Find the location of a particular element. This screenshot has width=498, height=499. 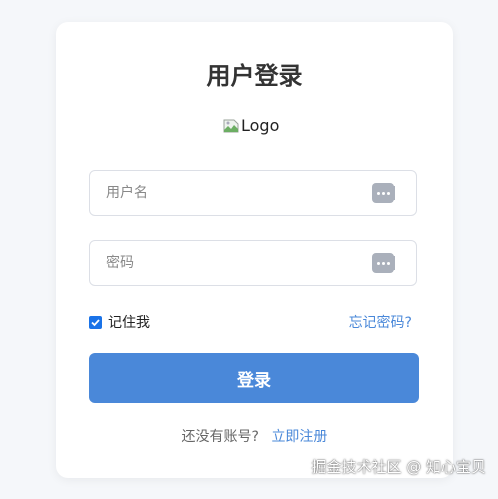

password-field is located at coordinates (253, 263).